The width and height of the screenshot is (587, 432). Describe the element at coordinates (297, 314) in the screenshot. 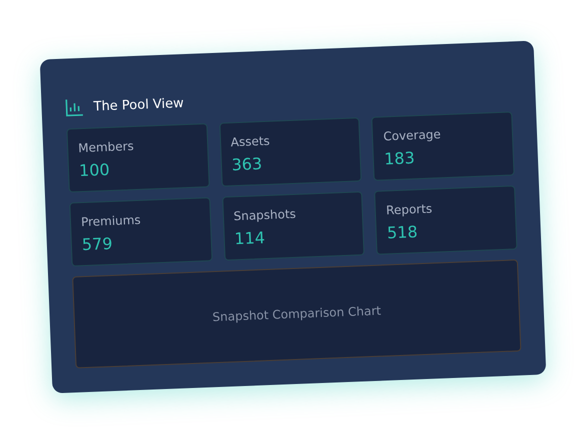

I see `chart-placeholder-text: Snapshot Comparison Chart` at that location.